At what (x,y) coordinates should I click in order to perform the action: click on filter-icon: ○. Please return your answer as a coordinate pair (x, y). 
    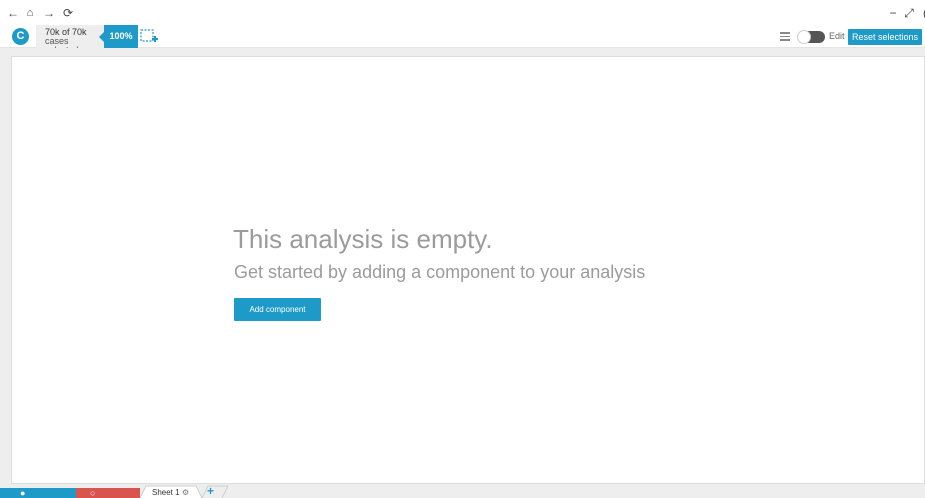
    Looking at the image, I should click on (93, 493).